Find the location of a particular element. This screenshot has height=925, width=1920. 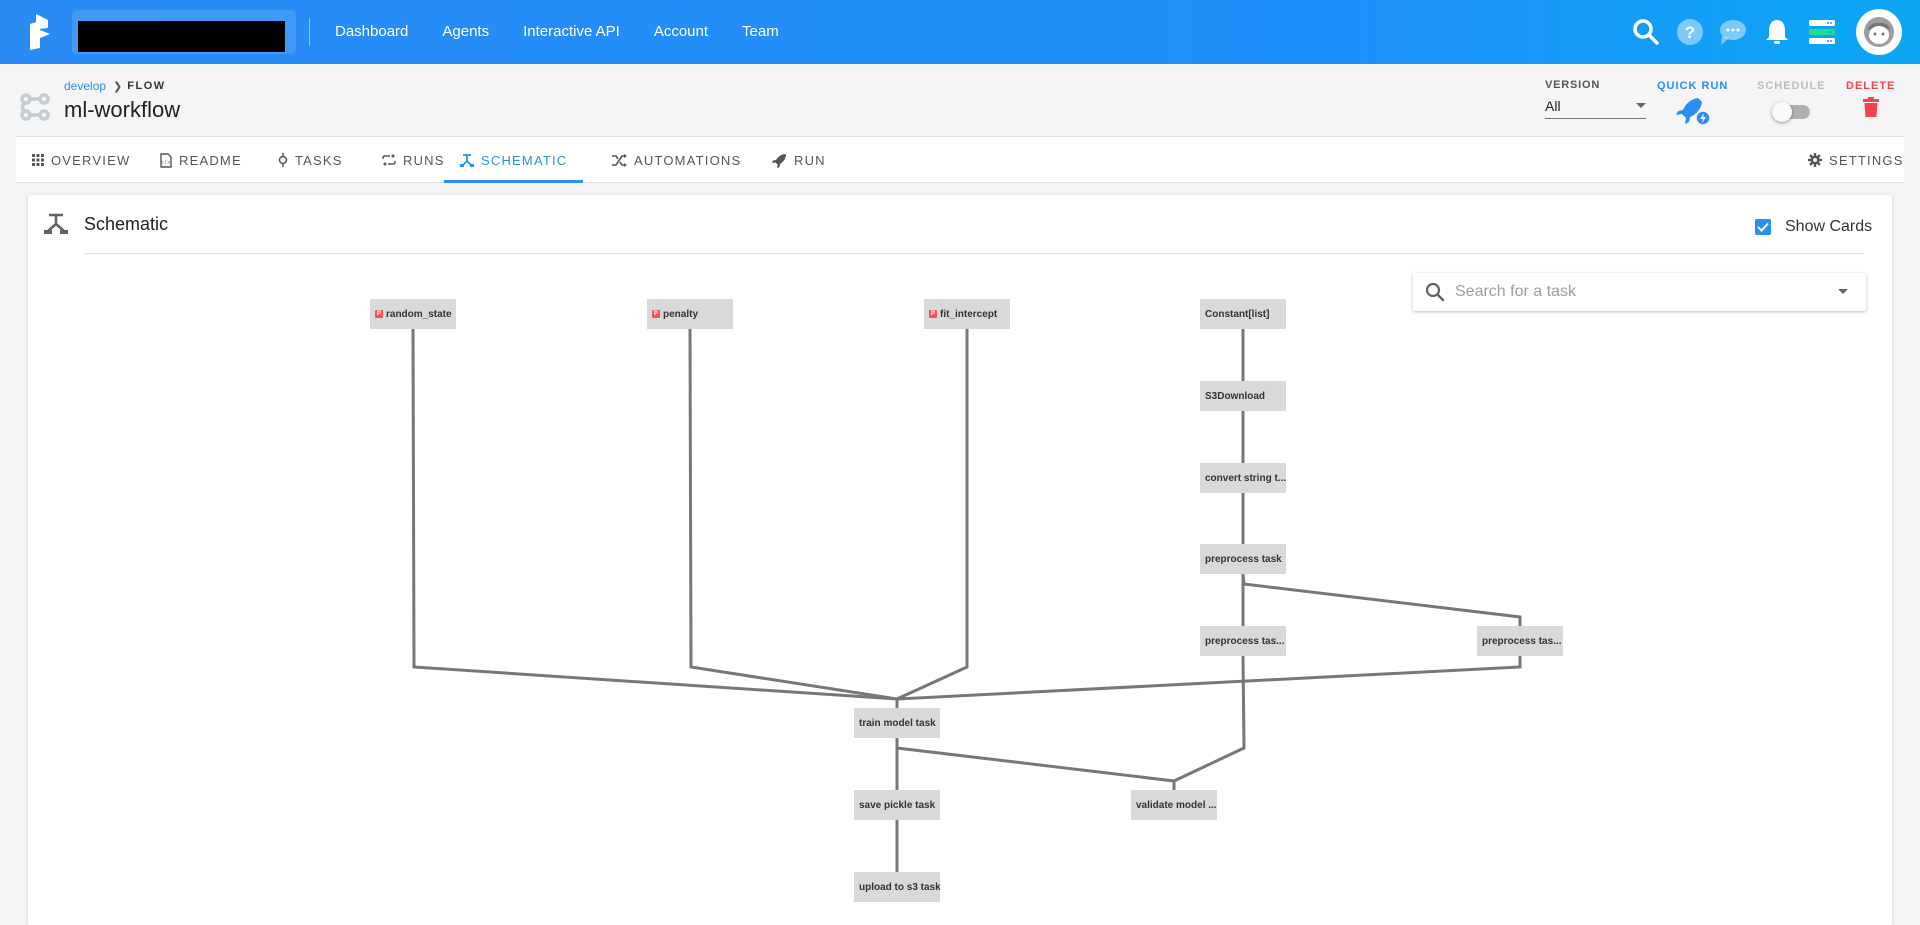

quick-run-button: QUICK RUN is located at coordinates (1692, 103).